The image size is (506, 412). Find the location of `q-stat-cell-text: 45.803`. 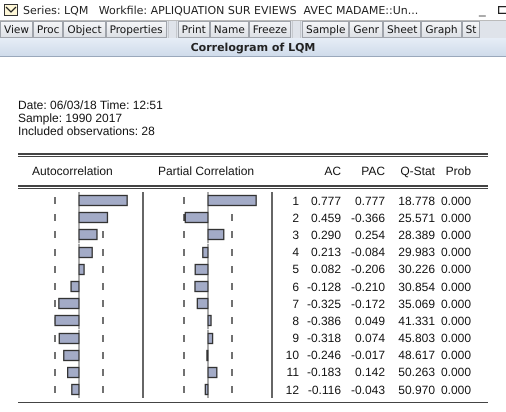

q-stat-cell-text: 45.803 is located at coordinates (416, 338).